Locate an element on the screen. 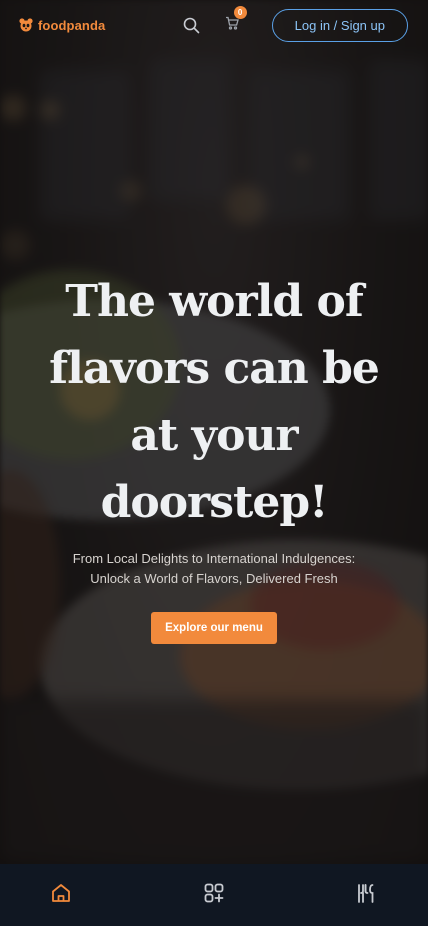 The height and width of the screenshot is (926, 428). search-icon is located at coordinates (192, 25).